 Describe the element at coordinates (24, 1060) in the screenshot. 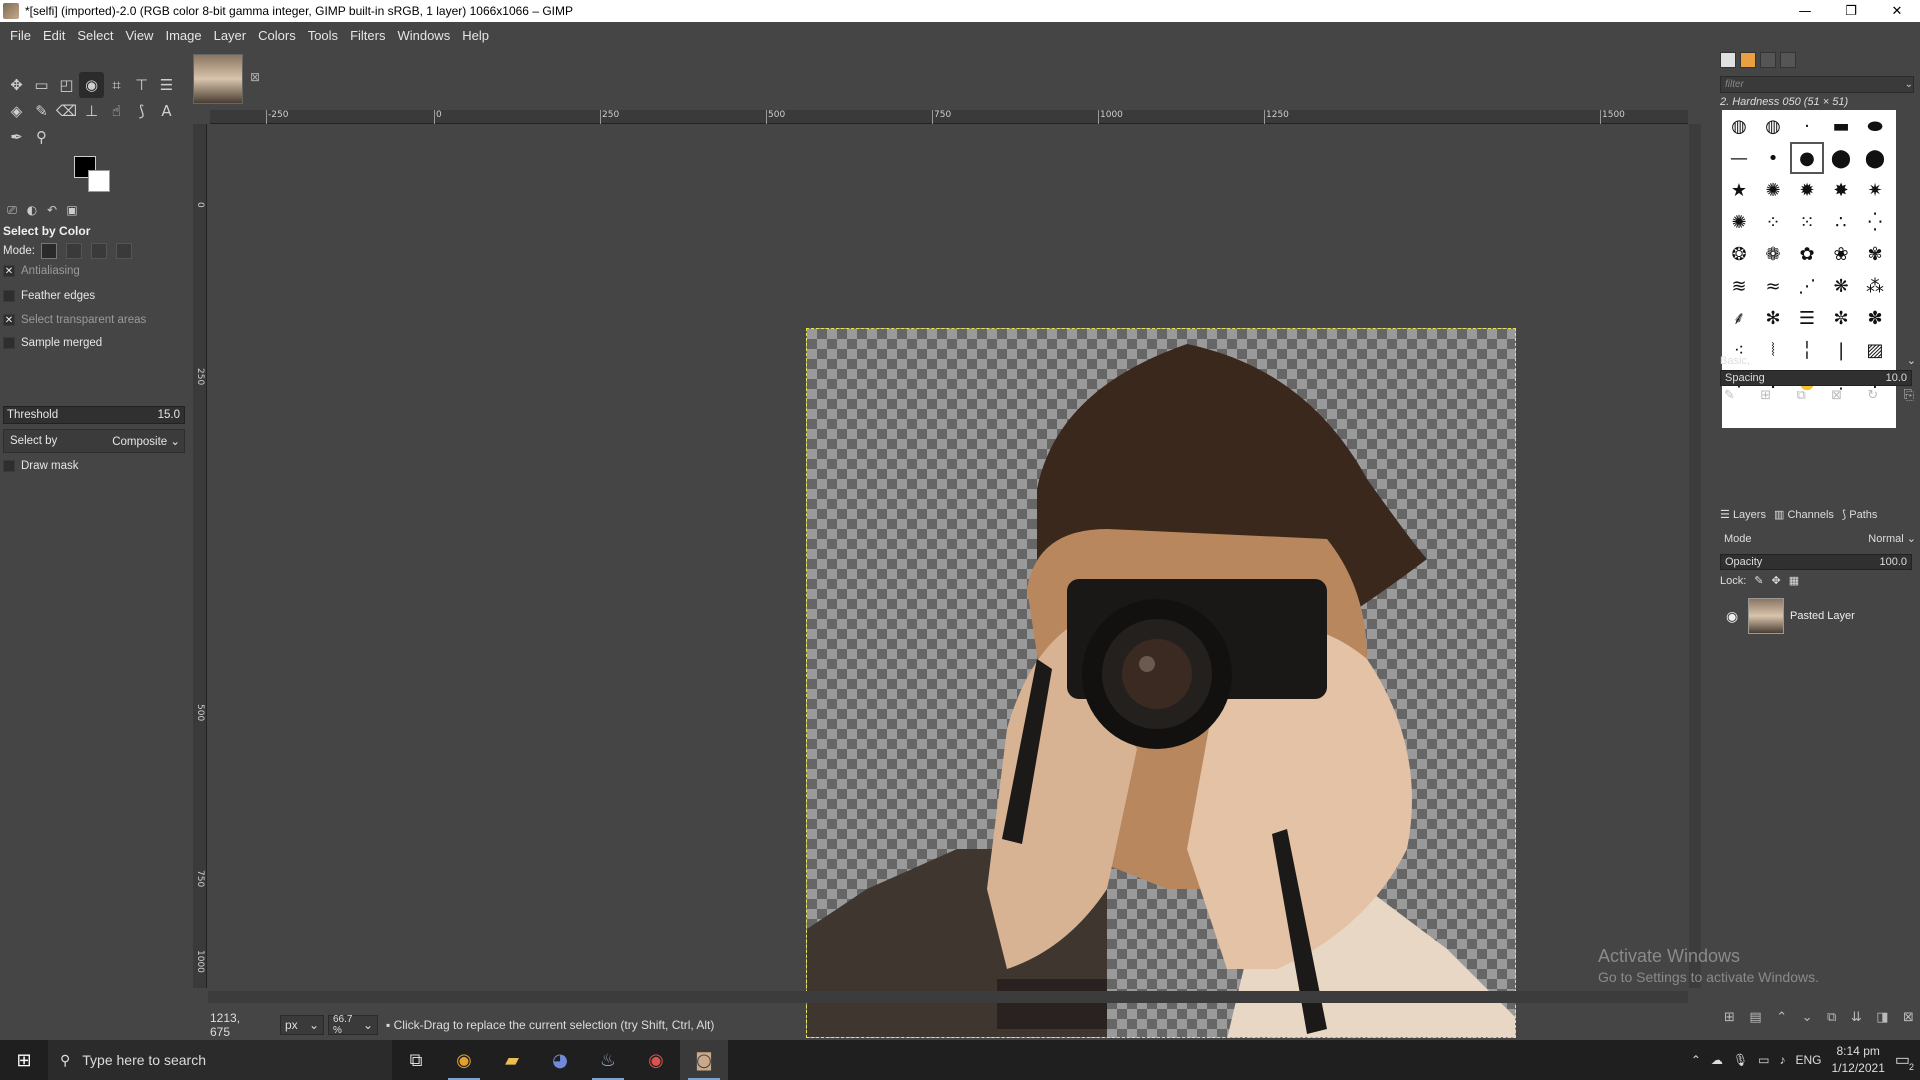

I see `windows-start-icon: ⊞` at that location.